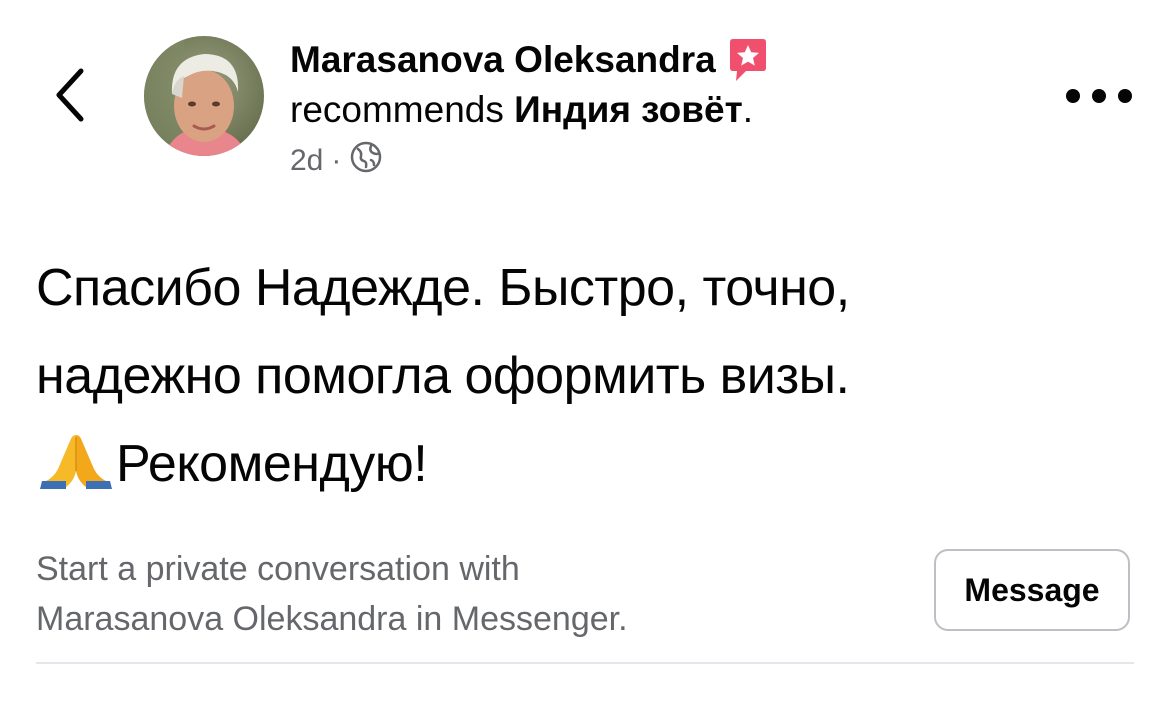  What do you see at coordinates (1099, 96) in the screenshot?
I see `more-options-button` at bounding box center [1099, 96].